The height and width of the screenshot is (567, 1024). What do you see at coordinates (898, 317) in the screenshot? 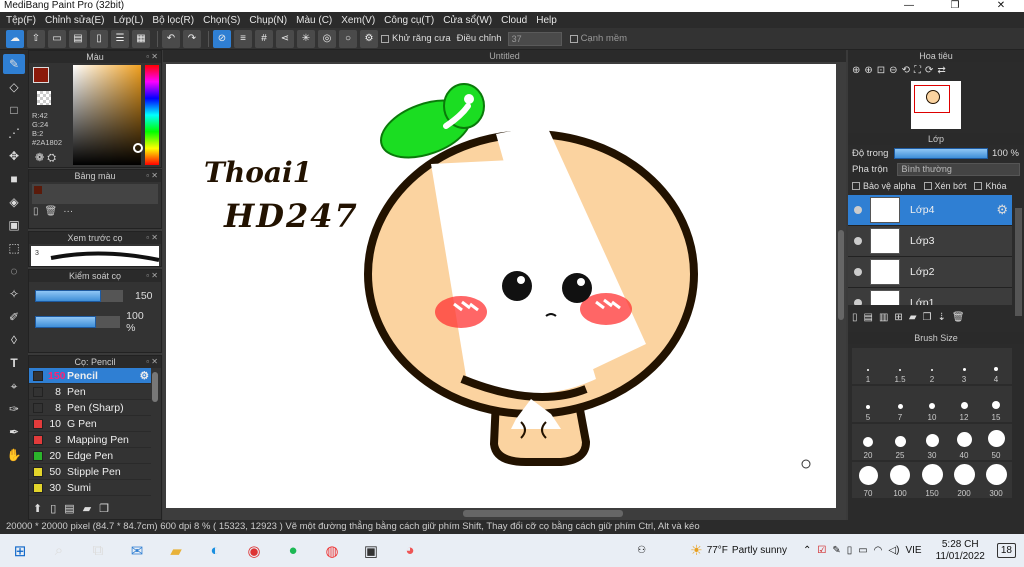
I see `add-layer-menu-icon: ⊞` at bounding box center [898, 317].